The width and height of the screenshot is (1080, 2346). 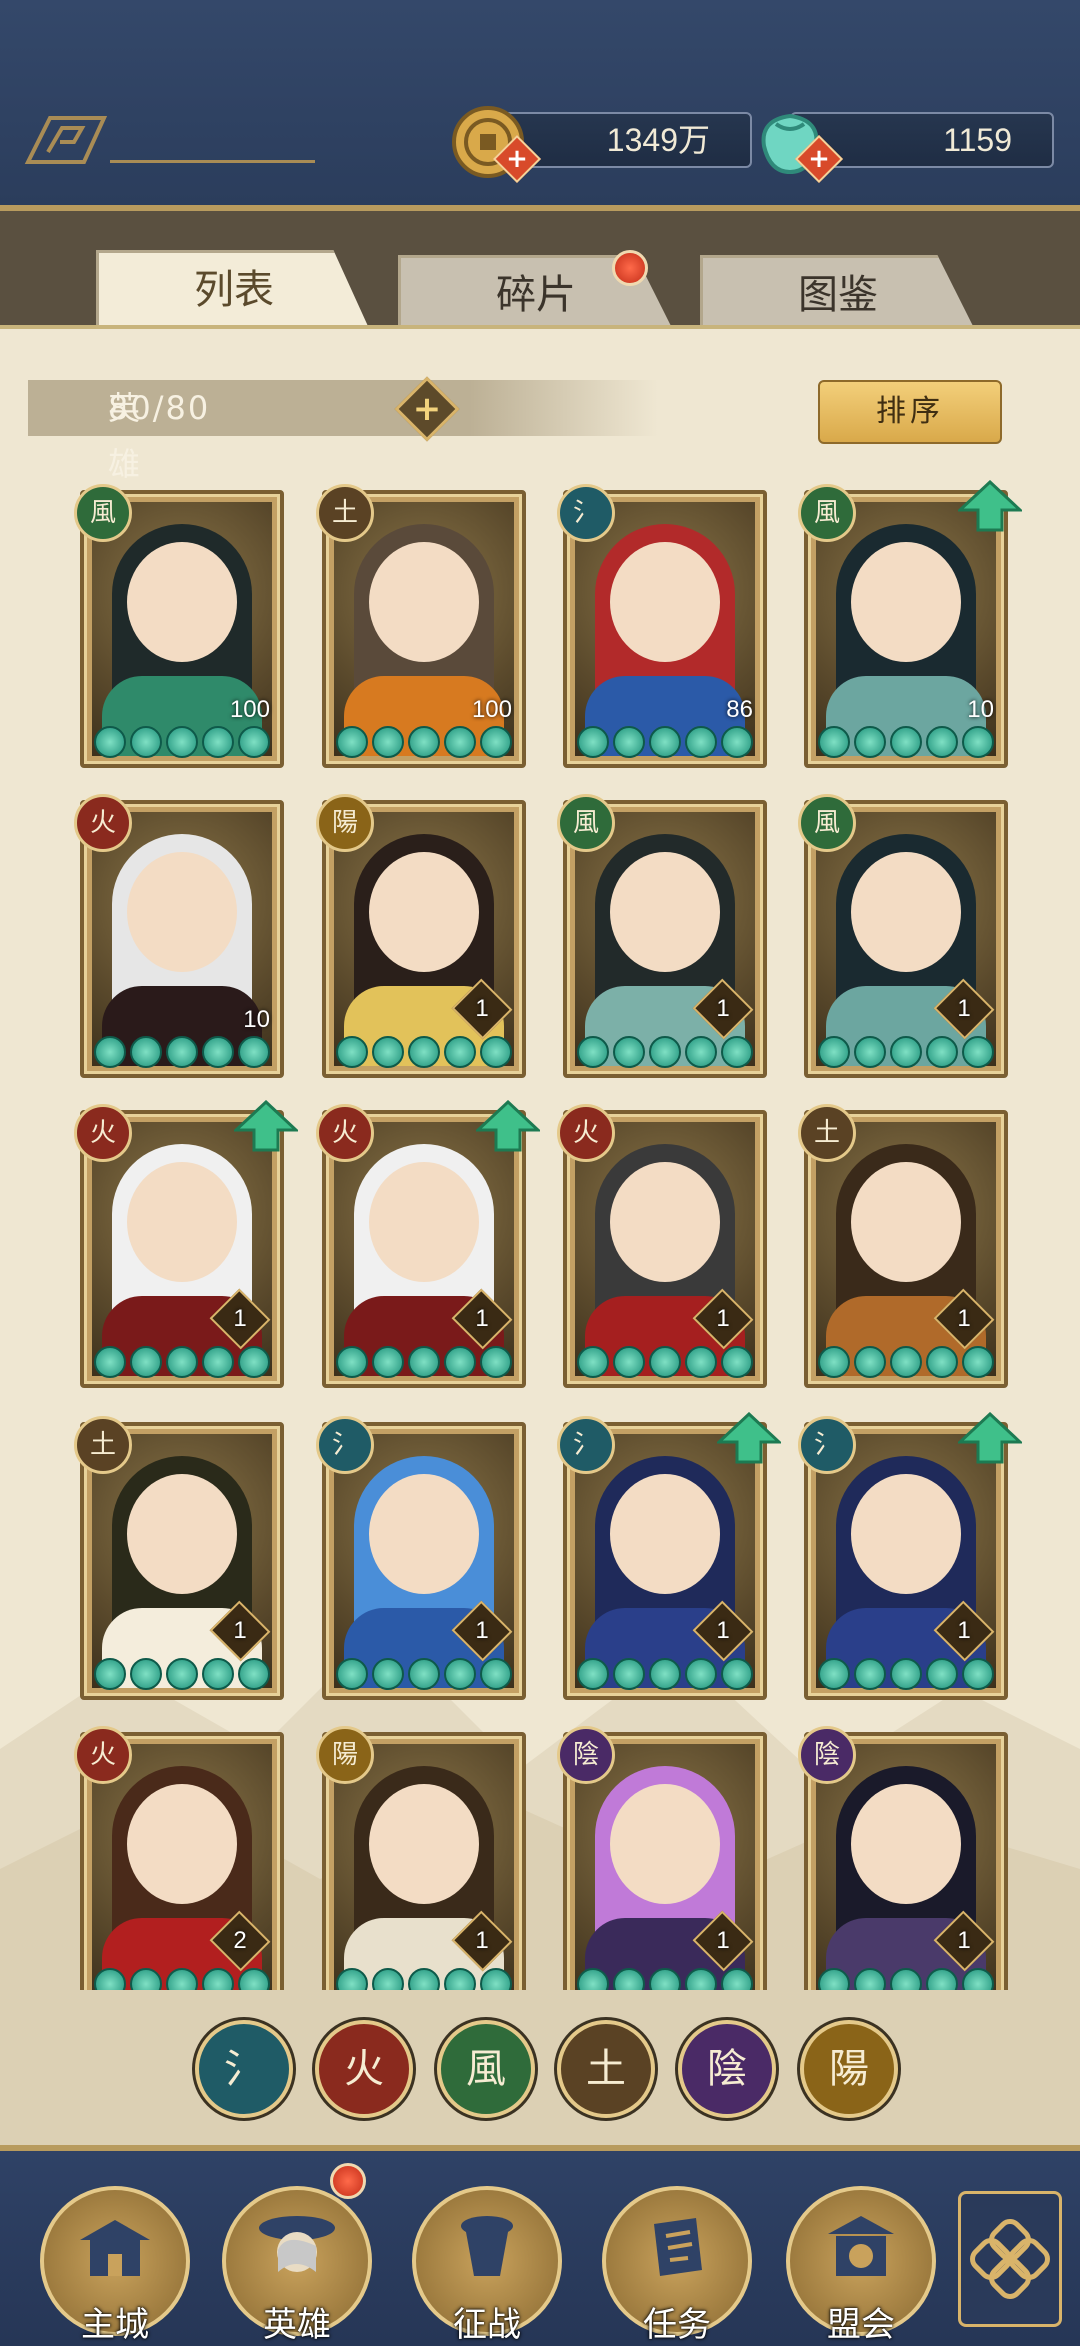 I want to click on element-filter-bar: 氵火風土陰陽, so click(x=540, y=2070).